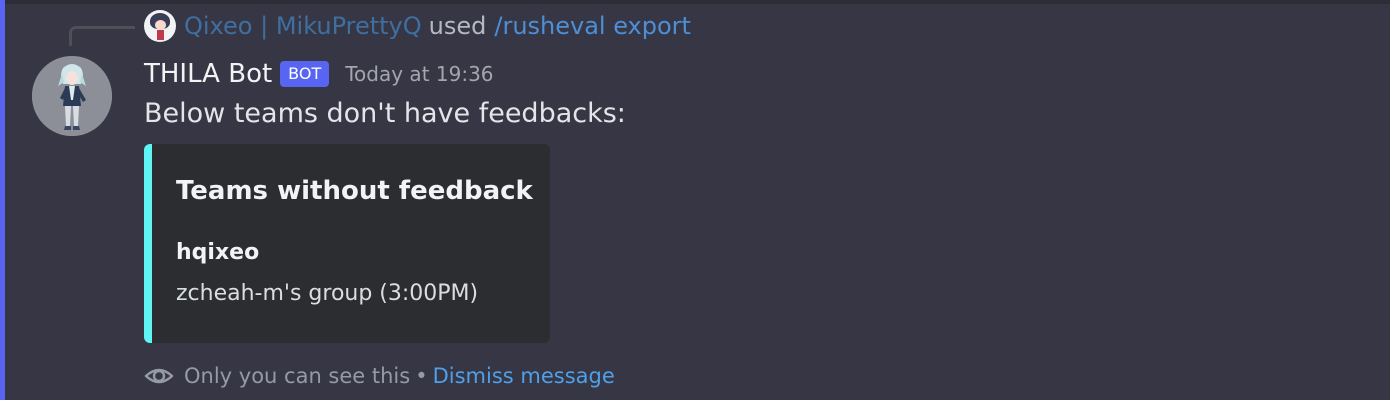 The width and height of the screenshot is (1390, 400). I want to click on author-name: THILA Bot, so click(208, 74).